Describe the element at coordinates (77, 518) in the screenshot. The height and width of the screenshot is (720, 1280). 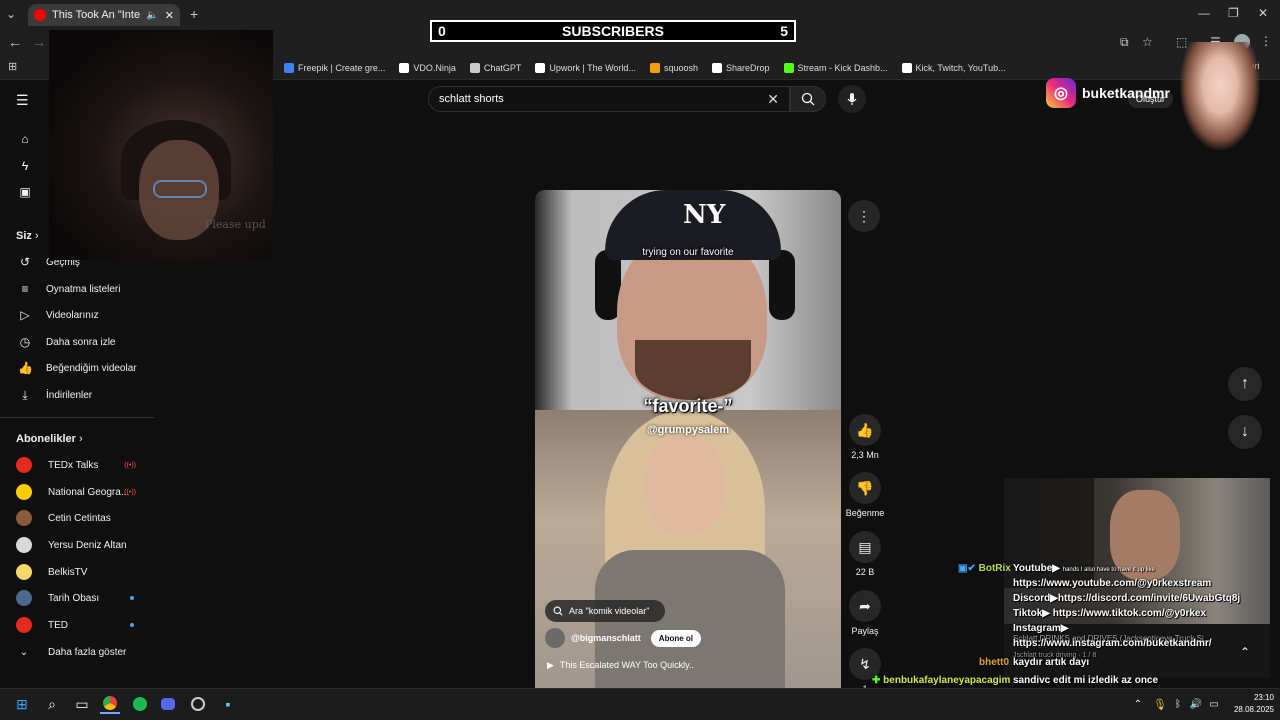
I see `subscription-cetin-cetintas: Cetin Cetintas` at that location.